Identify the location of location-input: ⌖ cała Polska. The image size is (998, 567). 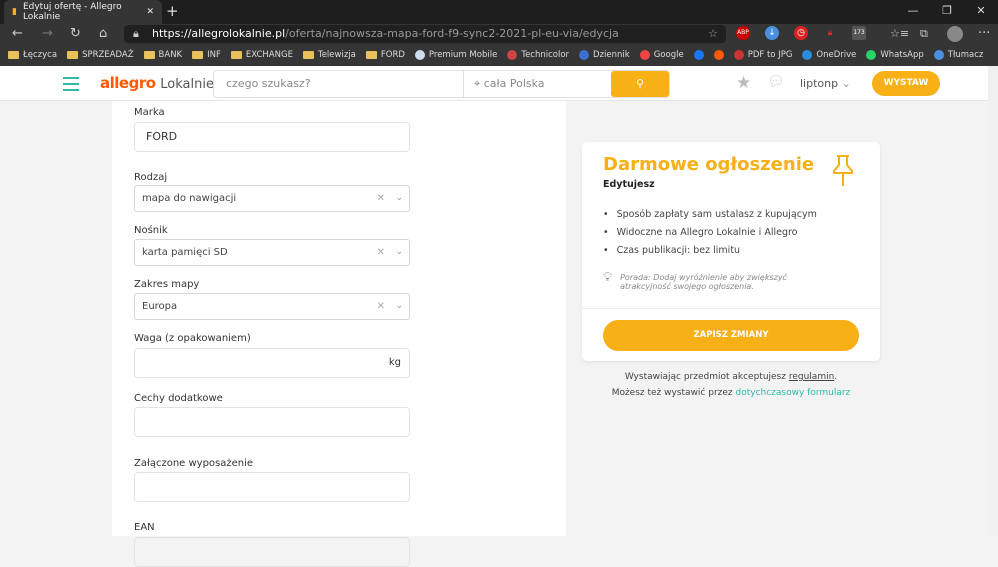
(537, 84).